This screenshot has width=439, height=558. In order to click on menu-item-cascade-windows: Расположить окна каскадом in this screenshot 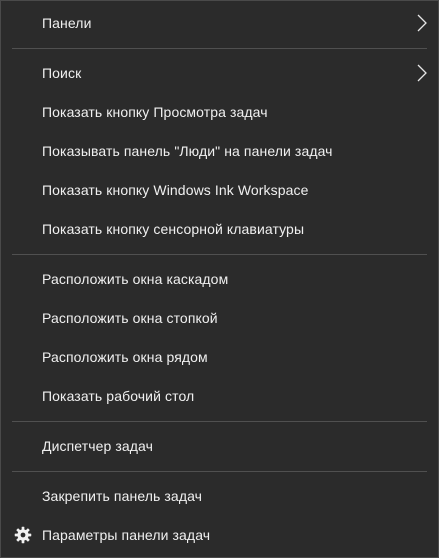, I will do `click(219, 279)`.